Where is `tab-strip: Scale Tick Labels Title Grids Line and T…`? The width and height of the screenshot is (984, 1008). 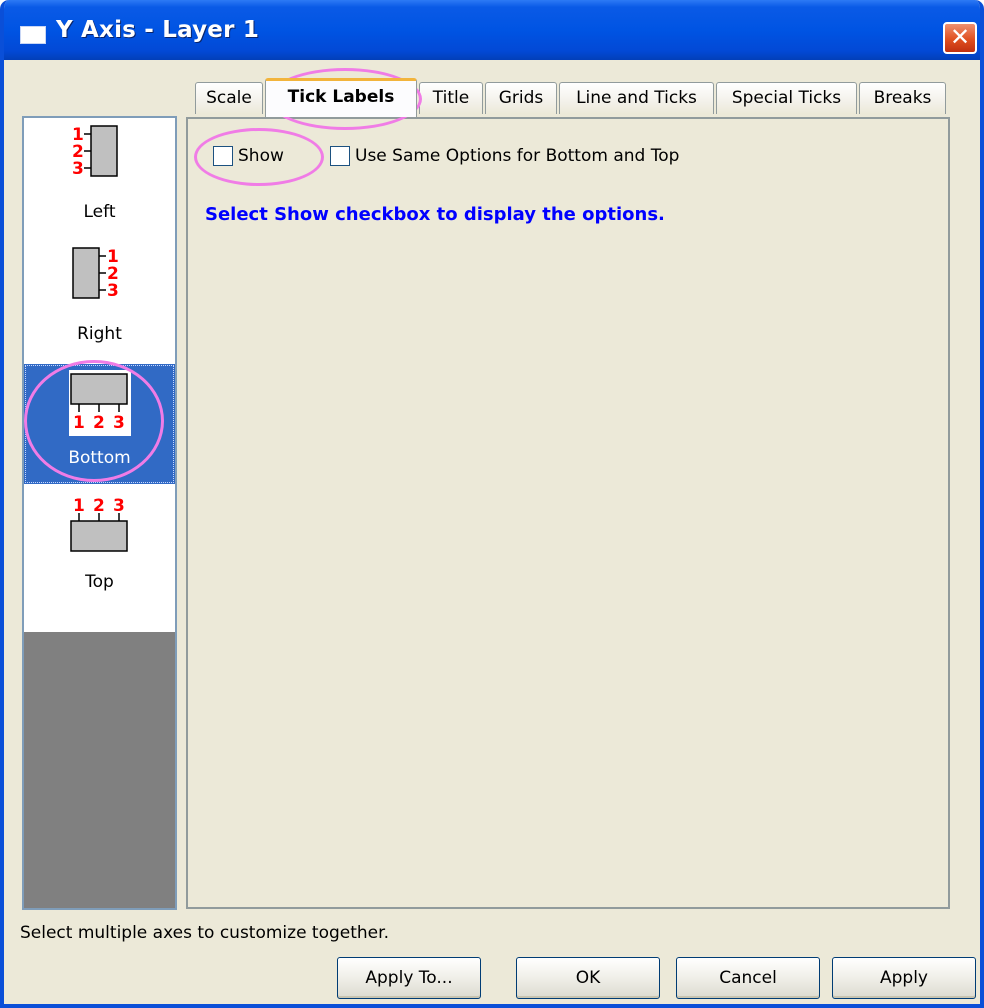
tab-strip: Scale Tick Labels Title Grids Line and T… is located at coordinates (568, 98).